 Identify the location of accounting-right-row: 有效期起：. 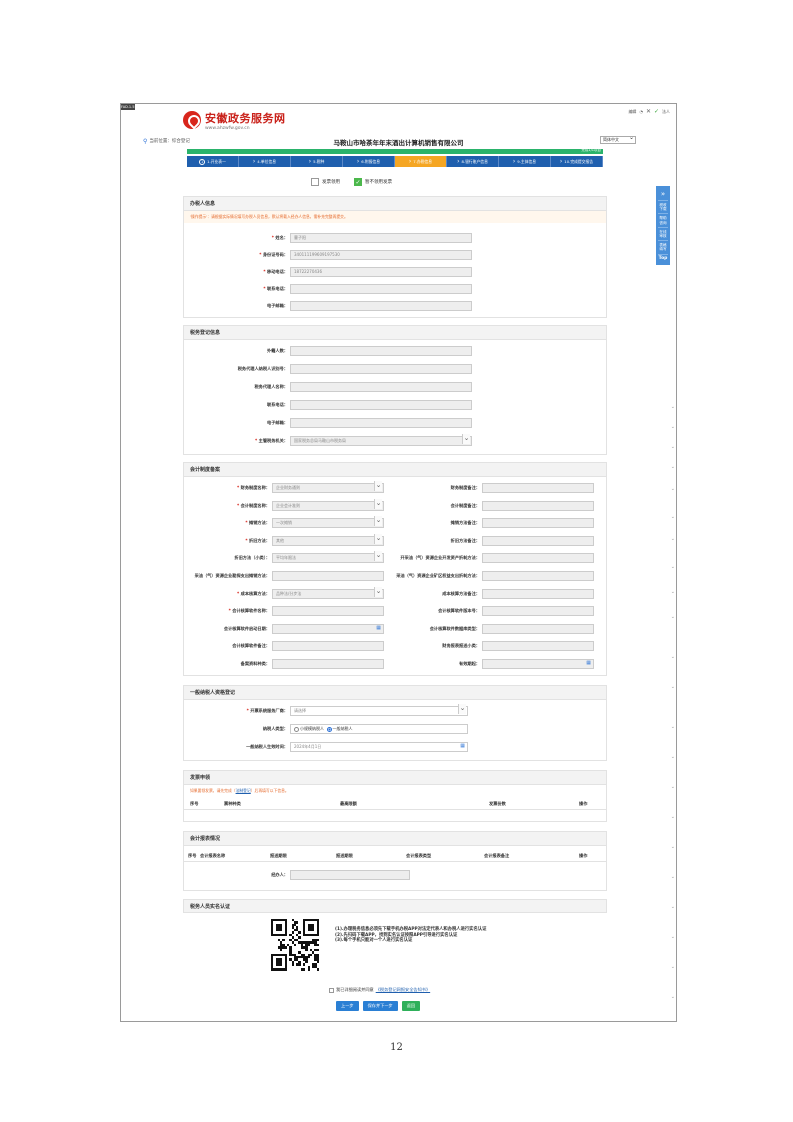
(495, 664).